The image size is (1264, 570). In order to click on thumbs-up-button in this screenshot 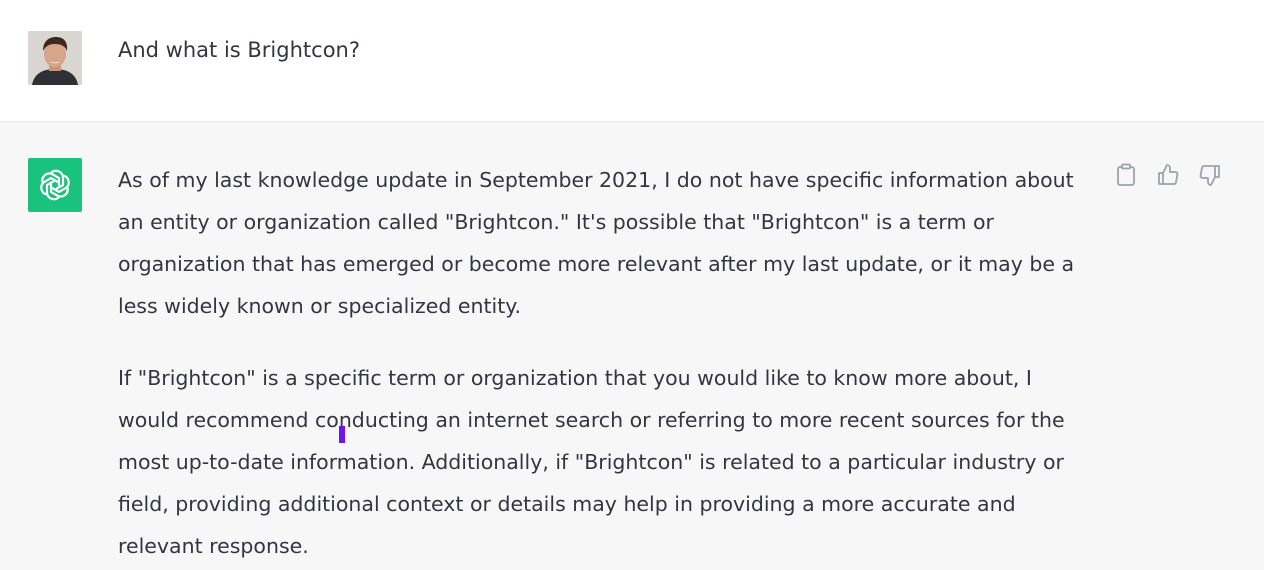, I will do `click(1168, 175)`.